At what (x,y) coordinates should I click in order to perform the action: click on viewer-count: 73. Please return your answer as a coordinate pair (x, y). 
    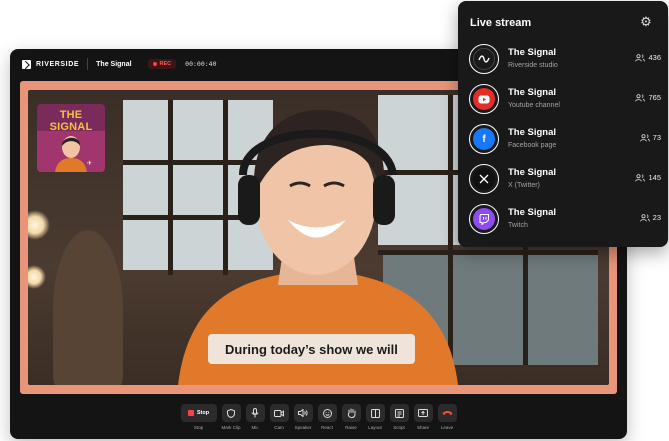
    Looking at the image, I should click on (650, 137).